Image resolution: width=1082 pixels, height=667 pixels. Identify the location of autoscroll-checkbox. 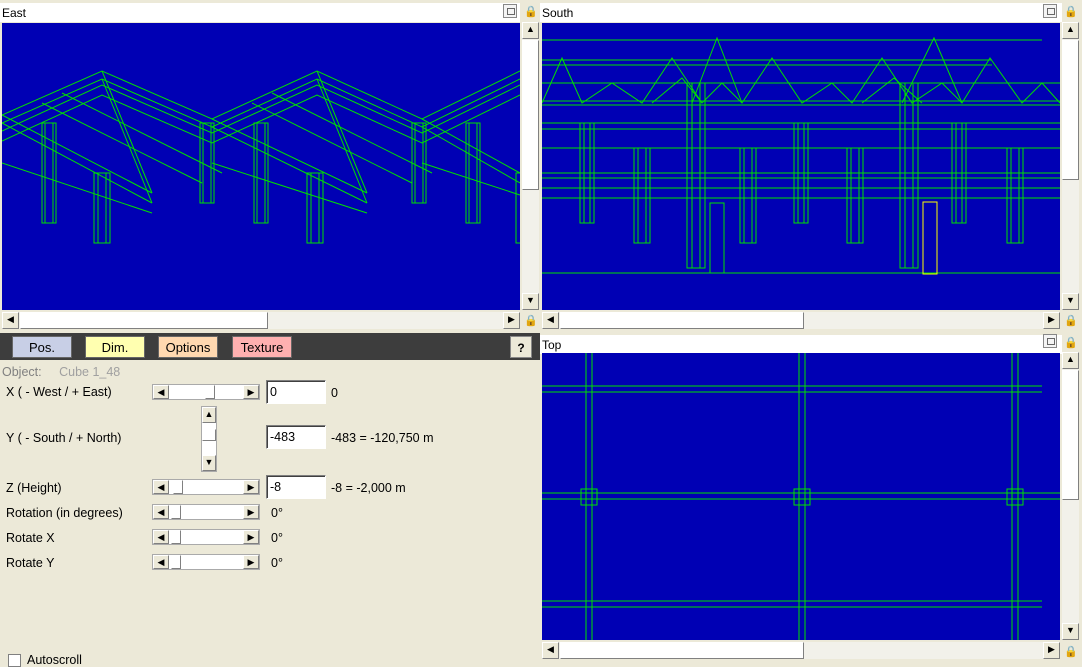
(14, 660).